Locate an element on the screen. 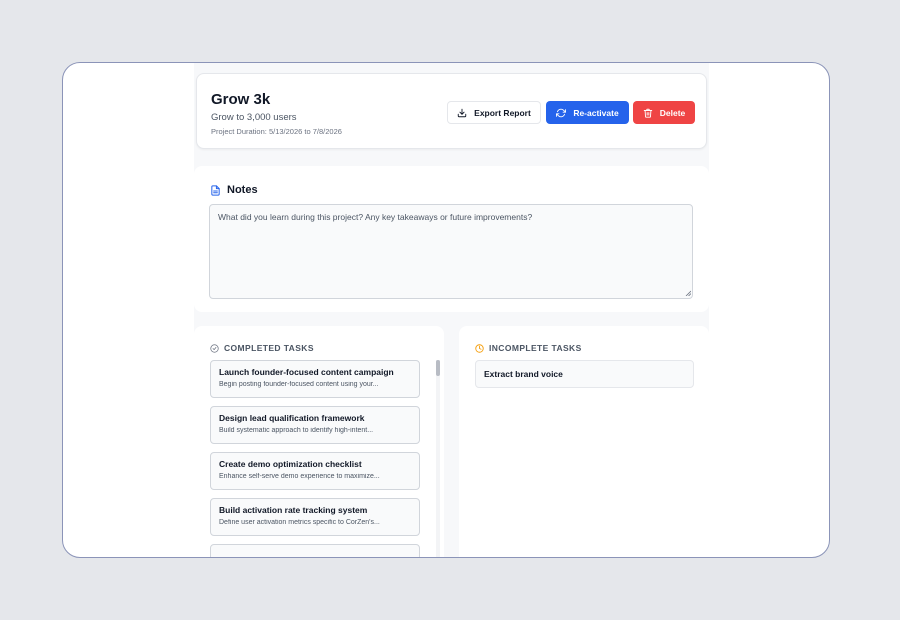 This screenshot has height=620, width=900. incomplete-tasks-heading: INCOMPLETE TASKS is located at coordinates (528, 348).